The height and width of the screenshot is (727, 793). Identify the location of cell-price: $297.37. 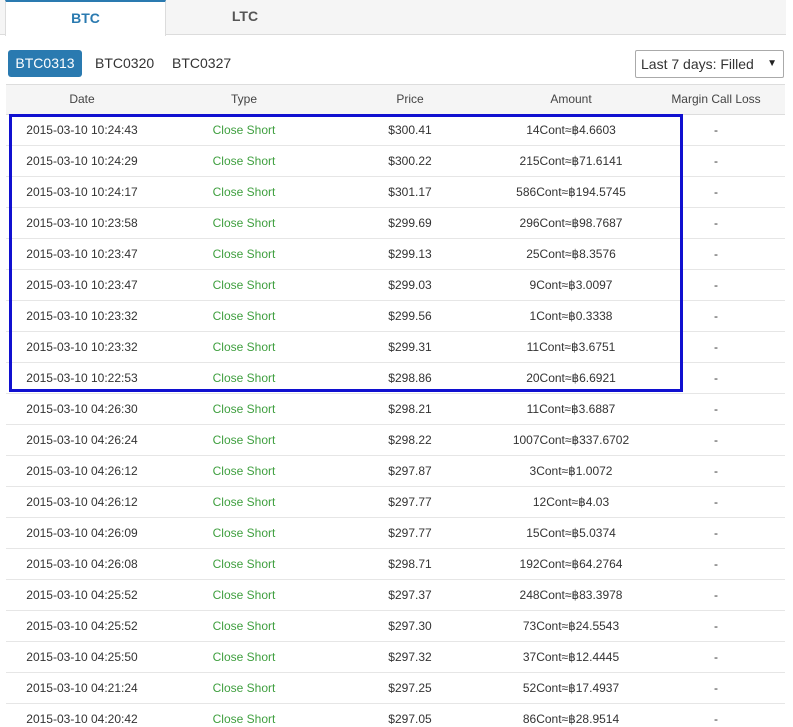
(410, 595).